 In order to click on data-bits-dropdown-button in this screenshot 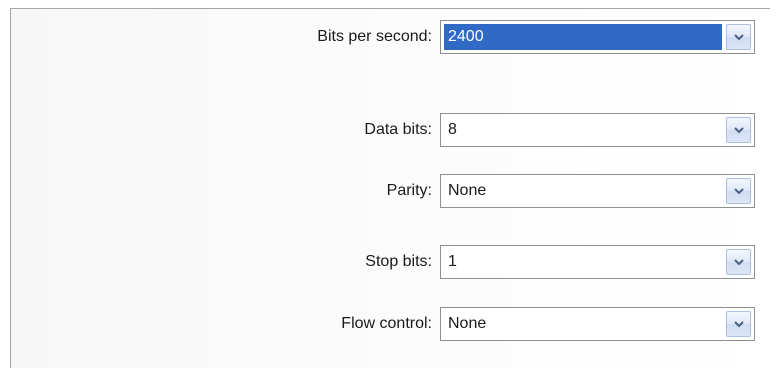, I will do `click(738, 130)`.